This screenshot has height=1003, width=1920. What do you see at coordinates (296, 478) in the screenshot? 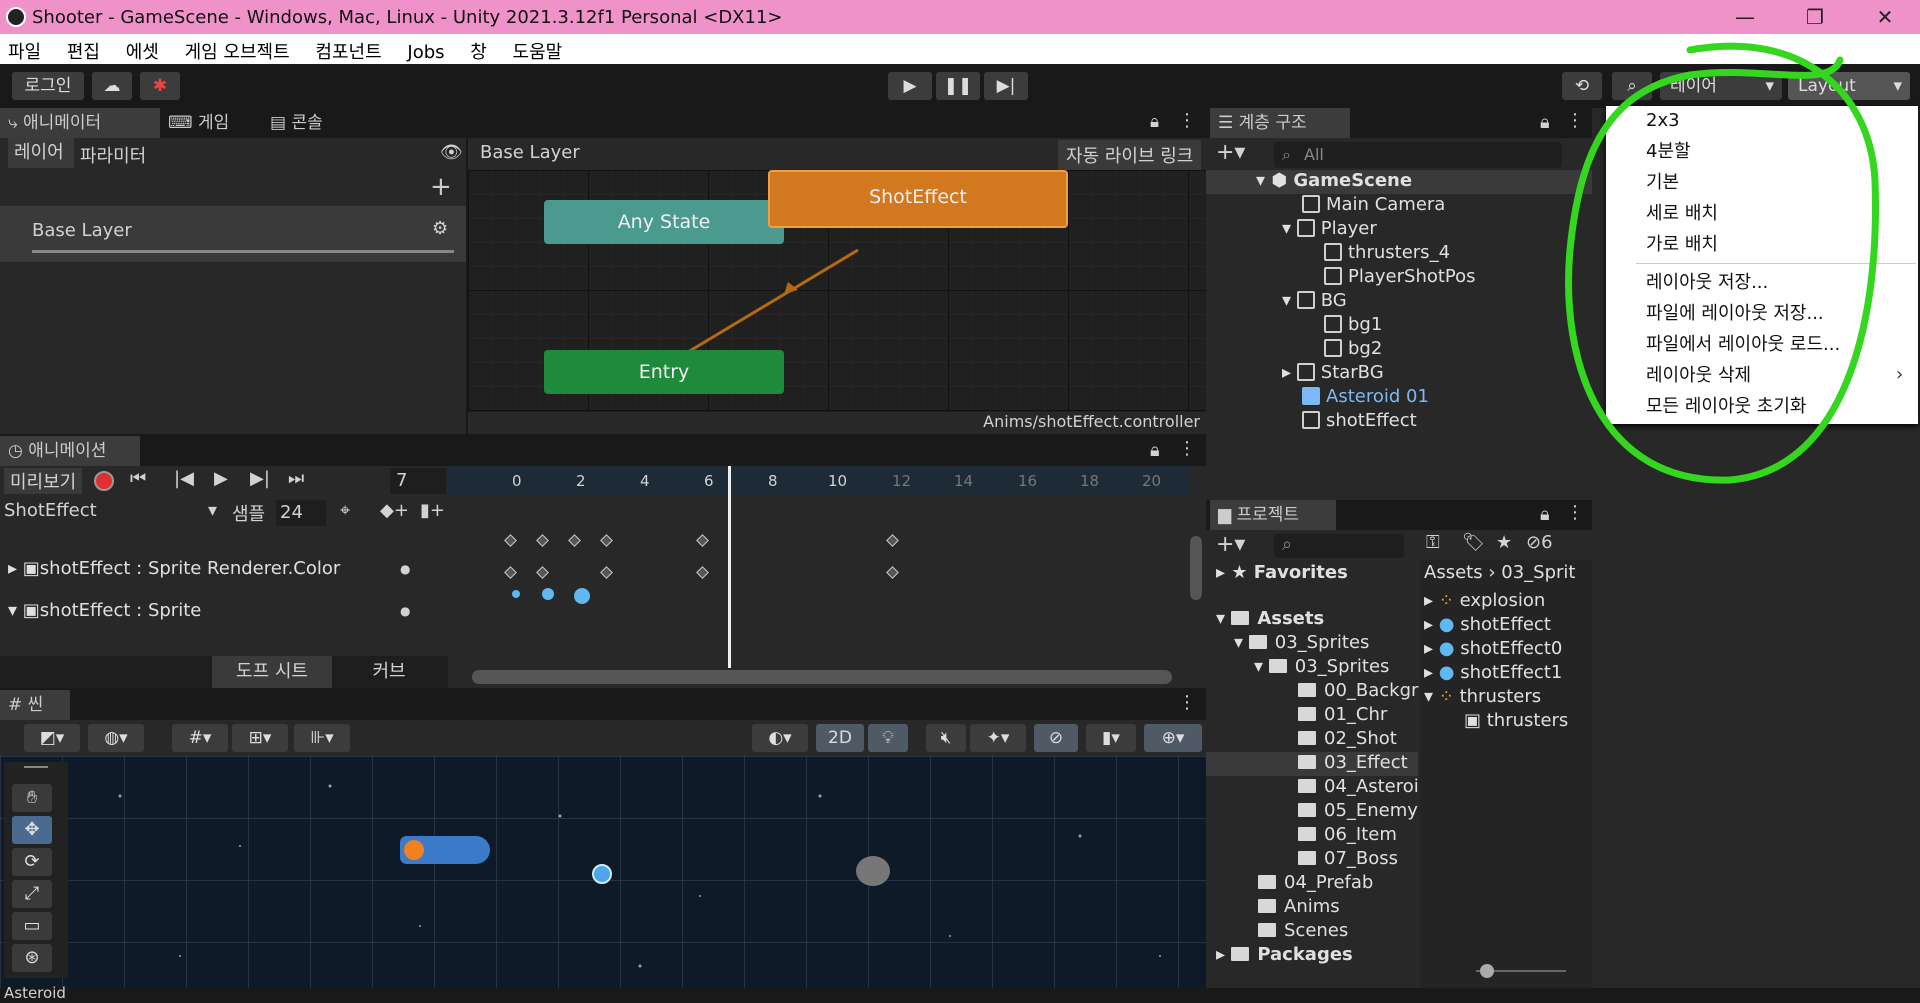
I see `last-keyframe-button: ⏭` at bounding box center [296, 478].